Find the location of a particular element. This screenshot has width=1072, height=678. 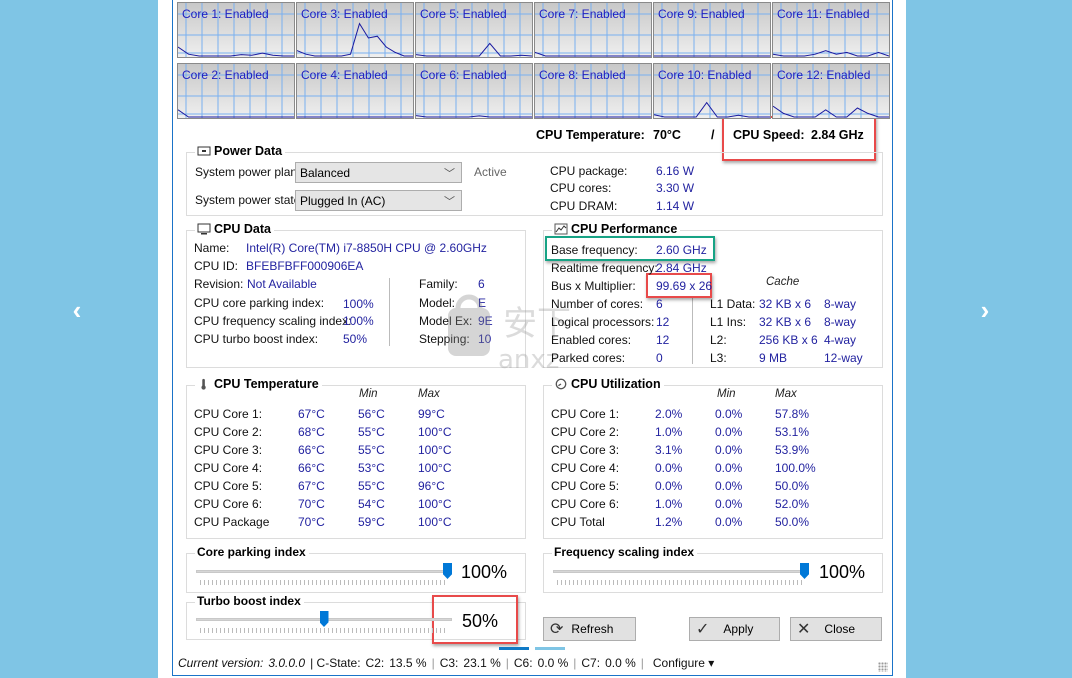

temp-min: 54°C is located at coordinates (371, 504).